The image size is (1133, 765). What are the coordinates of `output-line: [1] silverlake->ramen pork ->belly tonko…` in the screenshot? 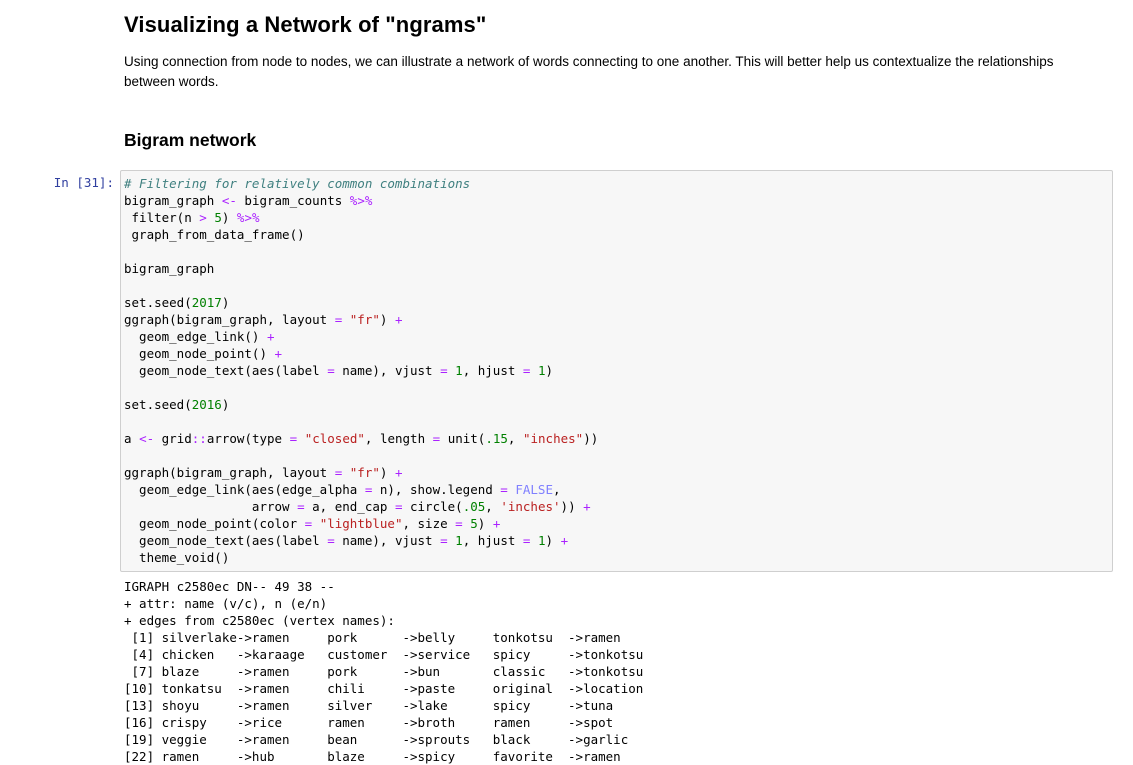 It's located at (372, 637).